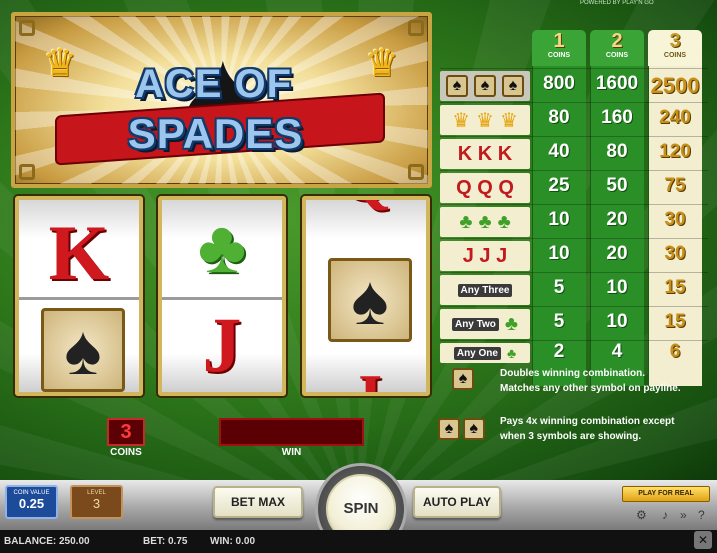  Describe the element at coordinates (559, 351) in the screenshot. I see `payout-value: 2` at that location.